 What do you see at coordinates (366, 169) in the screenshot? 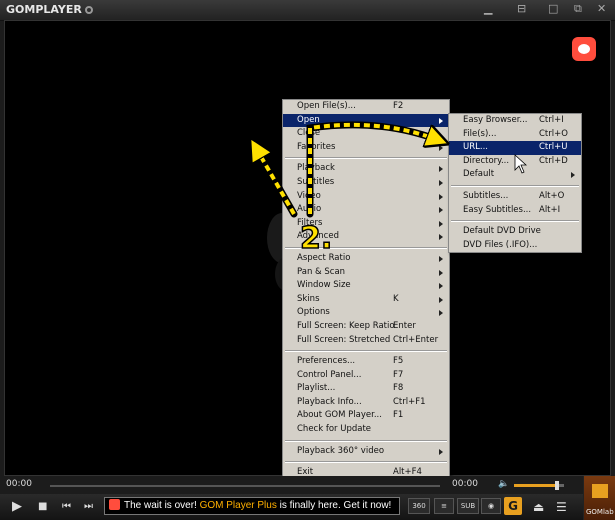
I see `menu-item-playback: Playback` at bounding box center [366, 169].